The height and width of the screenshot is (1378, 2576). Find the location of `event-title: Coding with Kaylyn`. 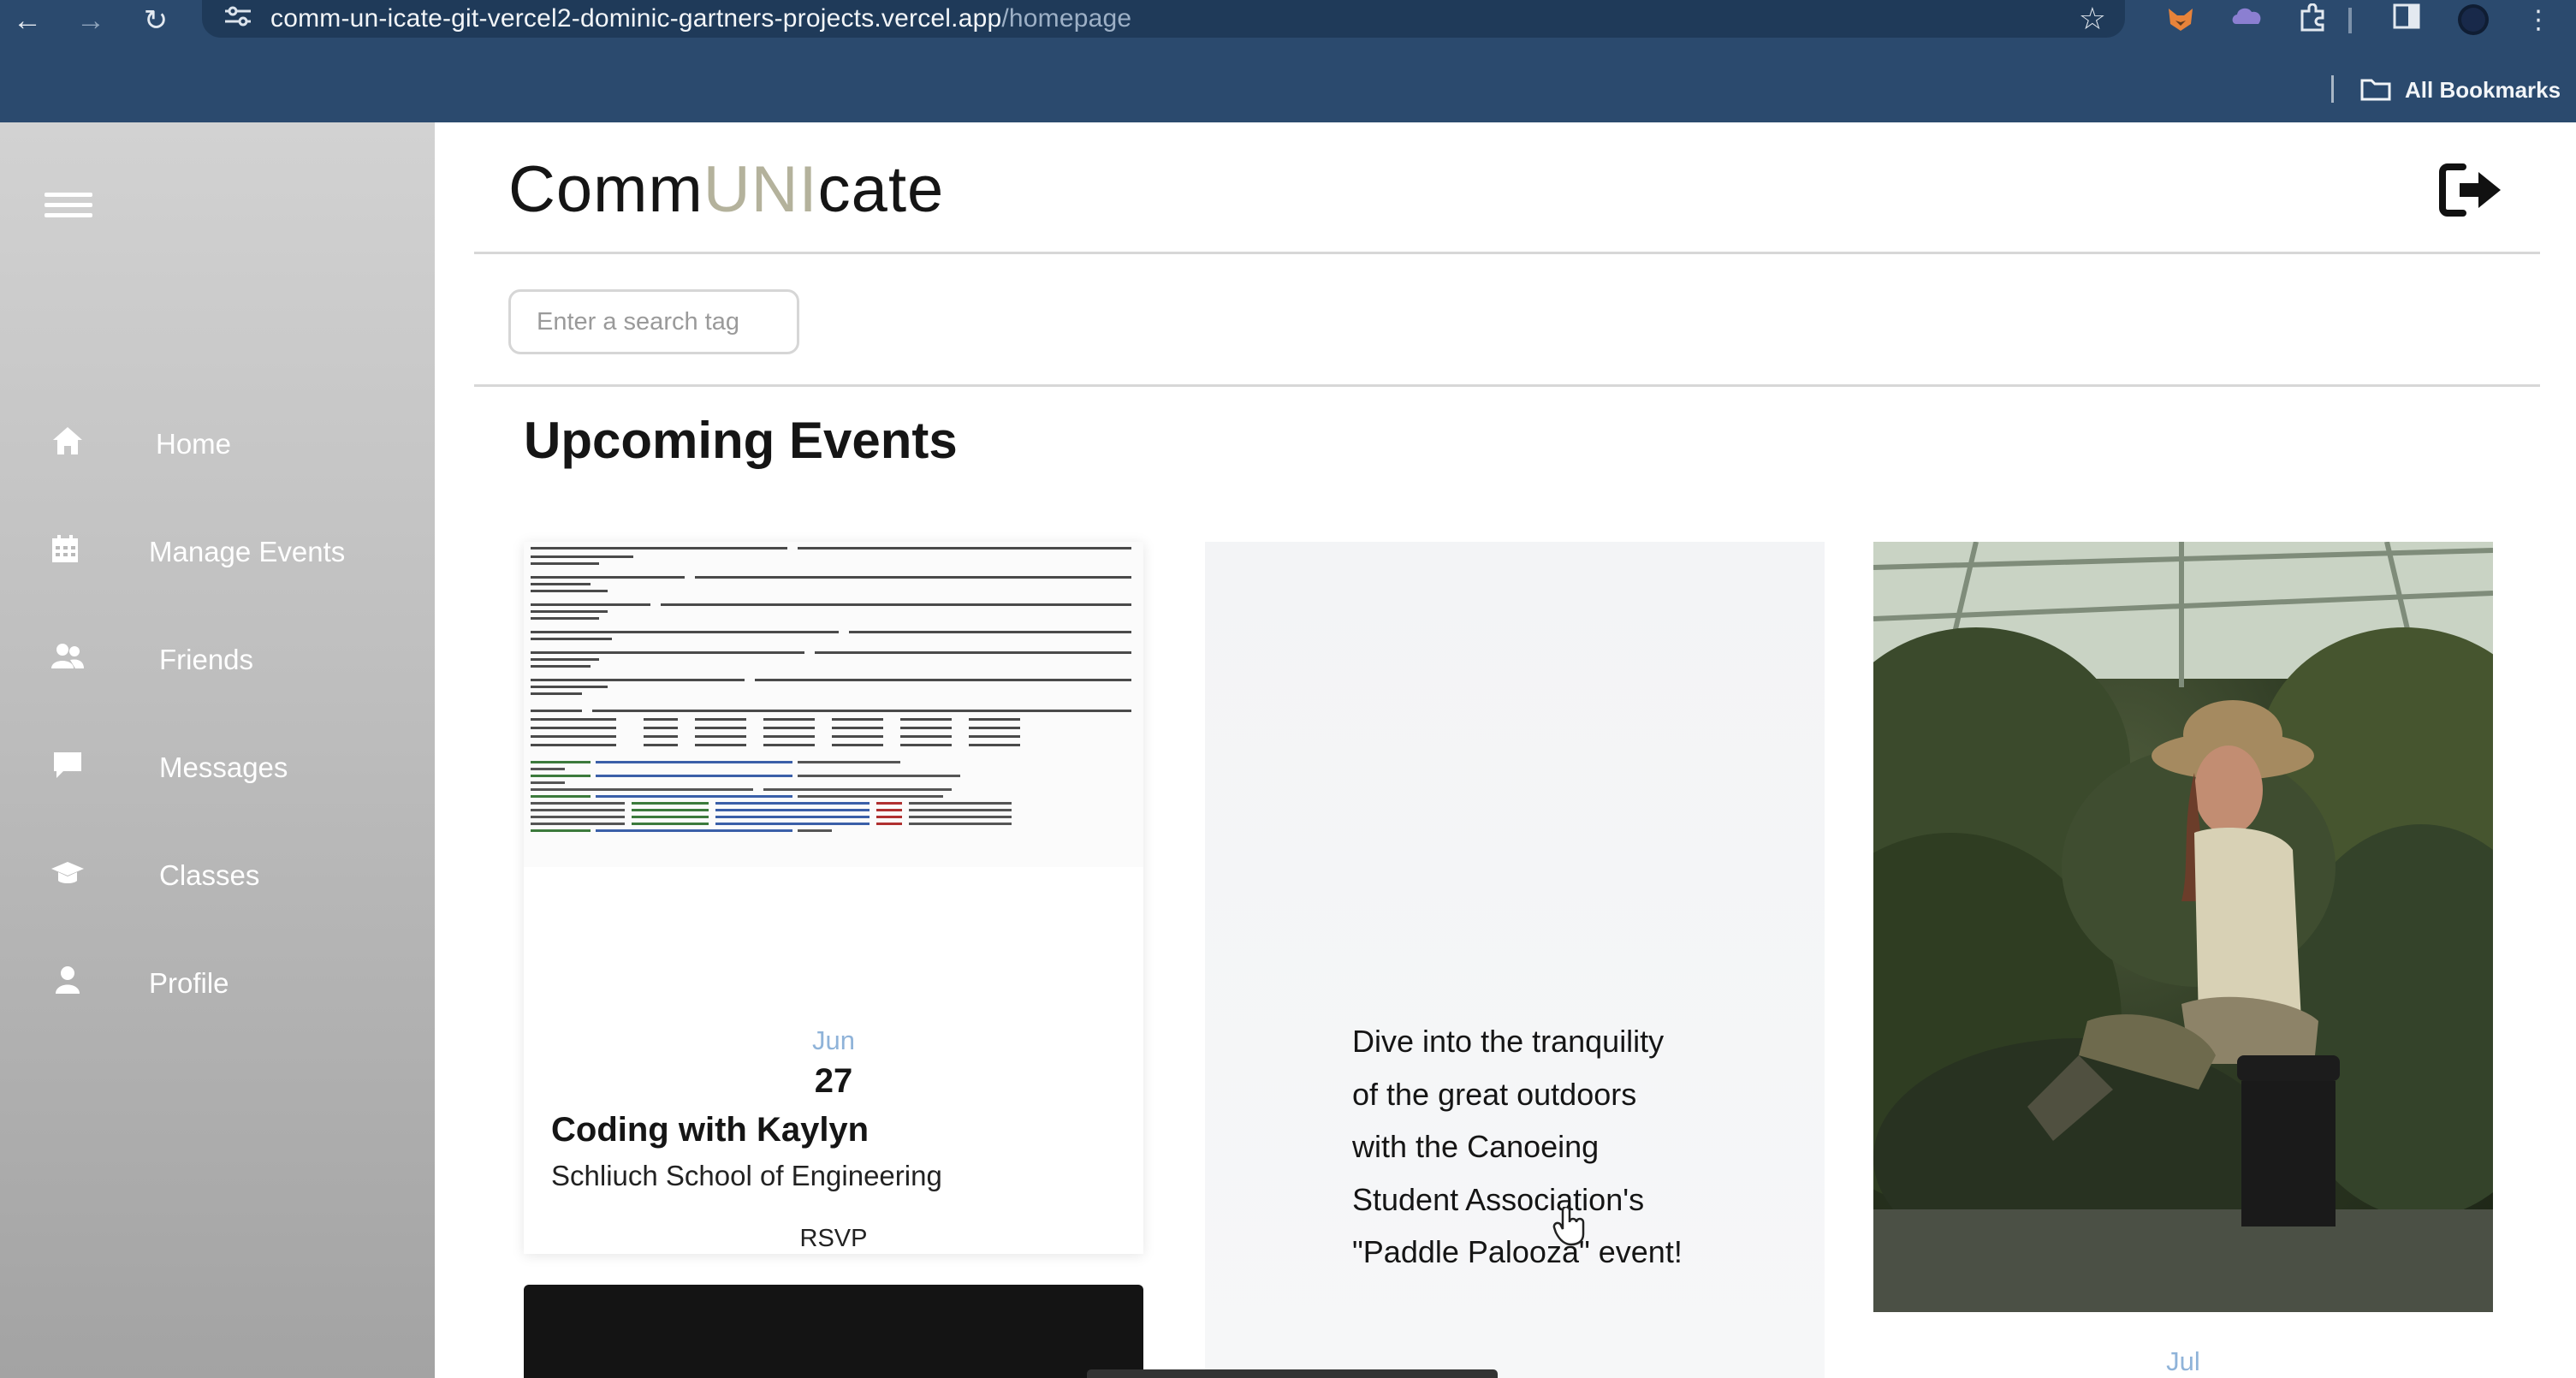

event-title: Coding with Kaylyn is located at coordinates (710, 1130).